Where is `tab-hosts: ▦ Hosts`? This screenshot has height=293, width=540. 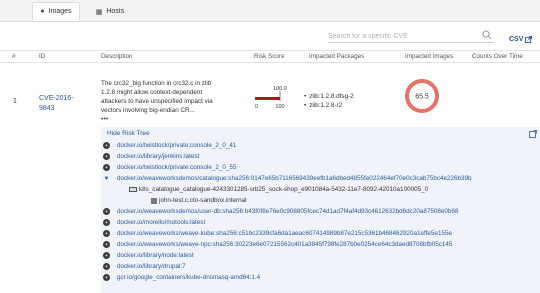
tab-hosts: ▦ Hosts is located at coordinates (110, 11).